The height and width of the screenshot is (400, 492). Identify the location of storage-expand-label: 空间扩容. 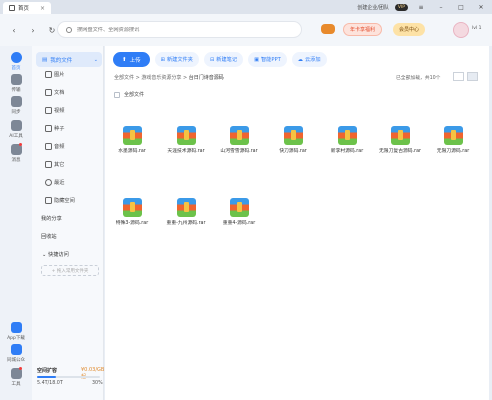
(47, 370).